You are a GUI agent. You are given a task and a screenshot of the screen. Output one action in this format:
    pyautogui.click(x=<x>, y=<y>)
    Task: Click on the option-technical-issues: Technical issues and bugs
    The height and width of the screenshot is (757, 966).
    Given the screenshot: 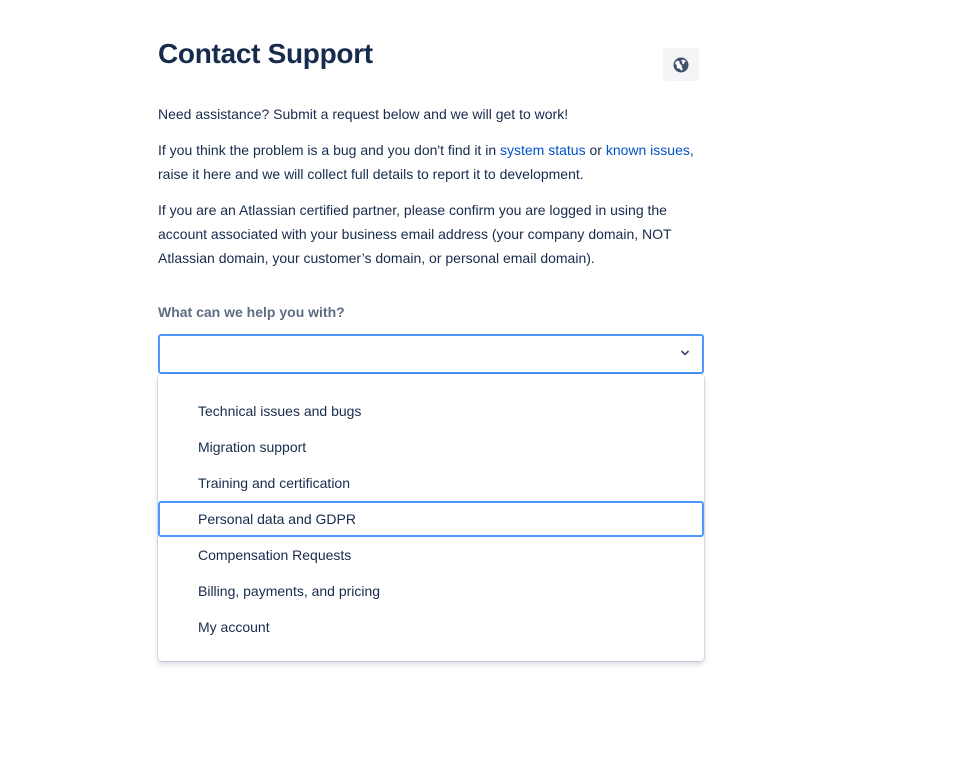 What is the action you would take?
    pyautogui.click(x=431, y=411)
    